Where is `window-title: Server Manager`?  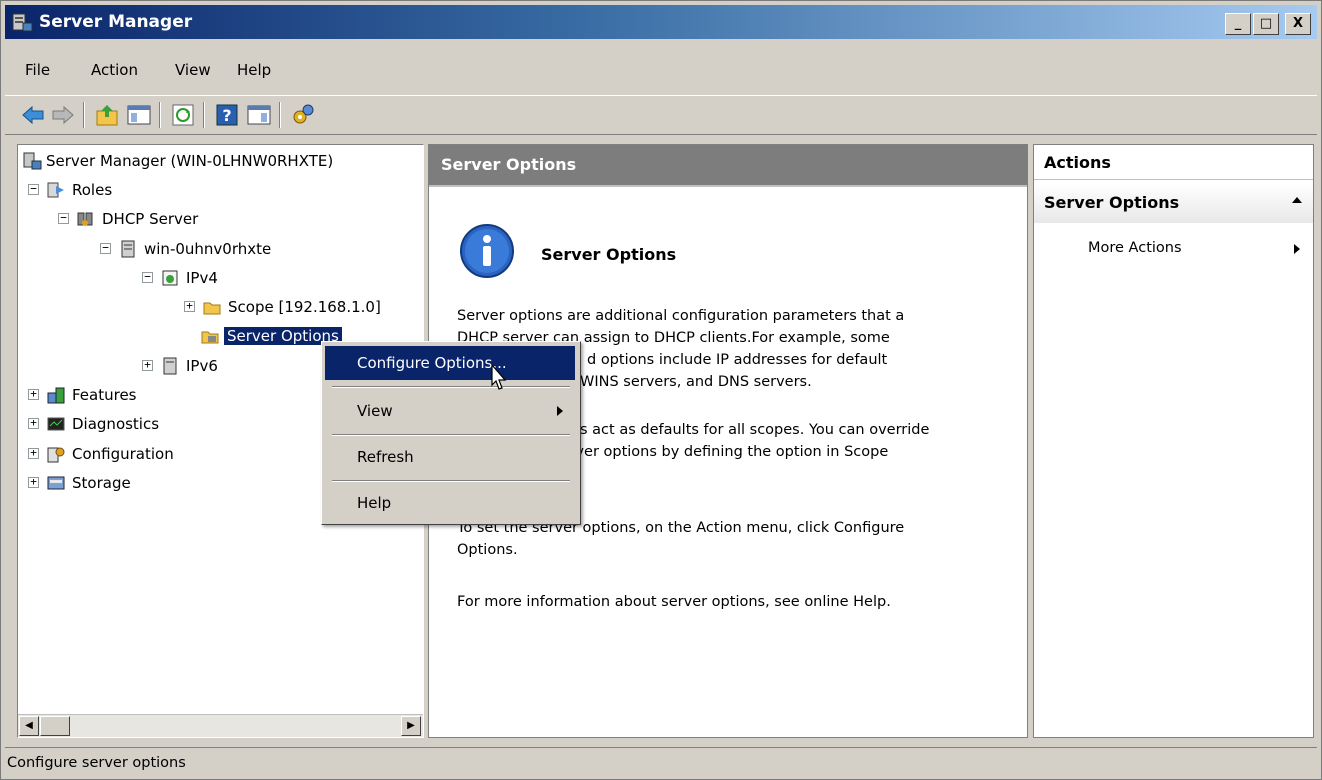
window-title: Server Manager is located at coordinates (116, 22).